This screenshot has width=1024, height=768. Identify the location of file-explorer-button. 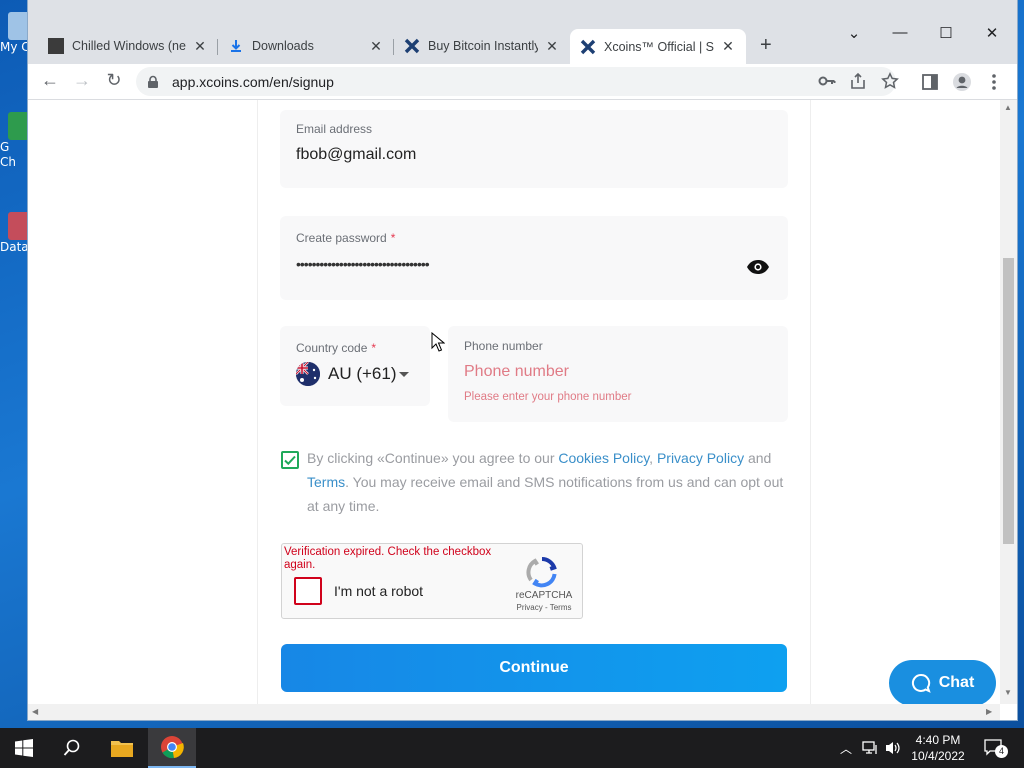
(122, 748).